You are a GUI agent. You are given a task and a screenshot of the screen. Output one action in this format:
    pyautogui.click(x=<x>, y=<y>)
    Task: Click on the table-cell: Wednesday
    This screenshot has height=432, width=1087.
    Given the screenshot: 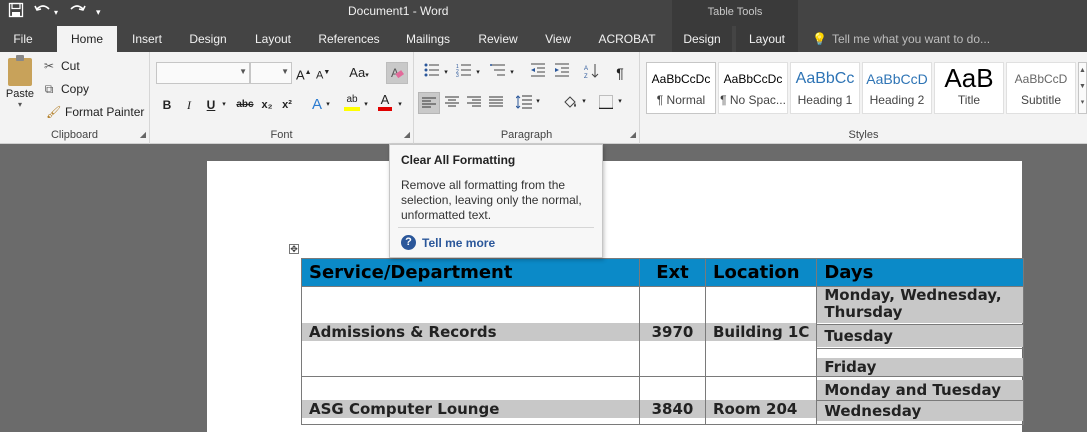 What is the action you would take?
    pyautogui.click(x=920, y=412)
    